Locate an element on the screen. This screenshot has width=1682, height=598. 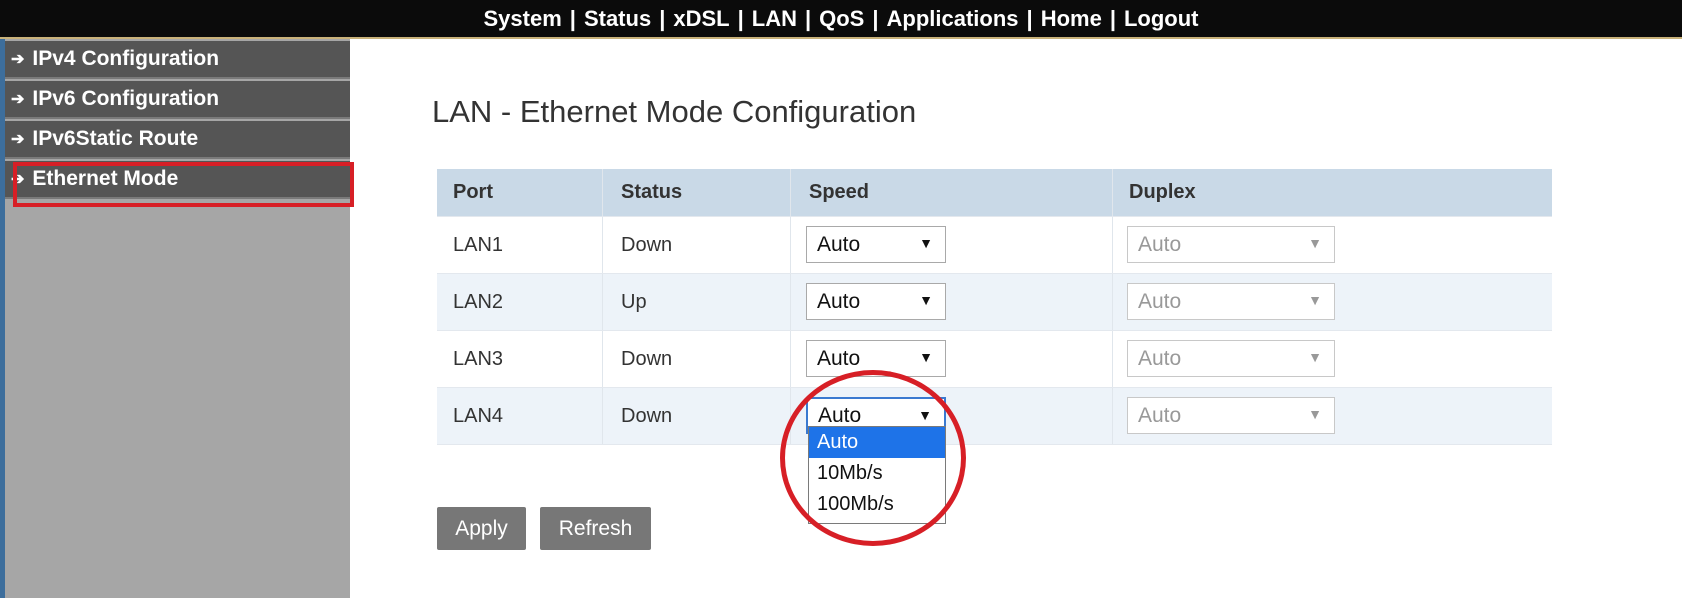
table-header-row: Port Status Speed Duplex is located at coordinates (994, 193).